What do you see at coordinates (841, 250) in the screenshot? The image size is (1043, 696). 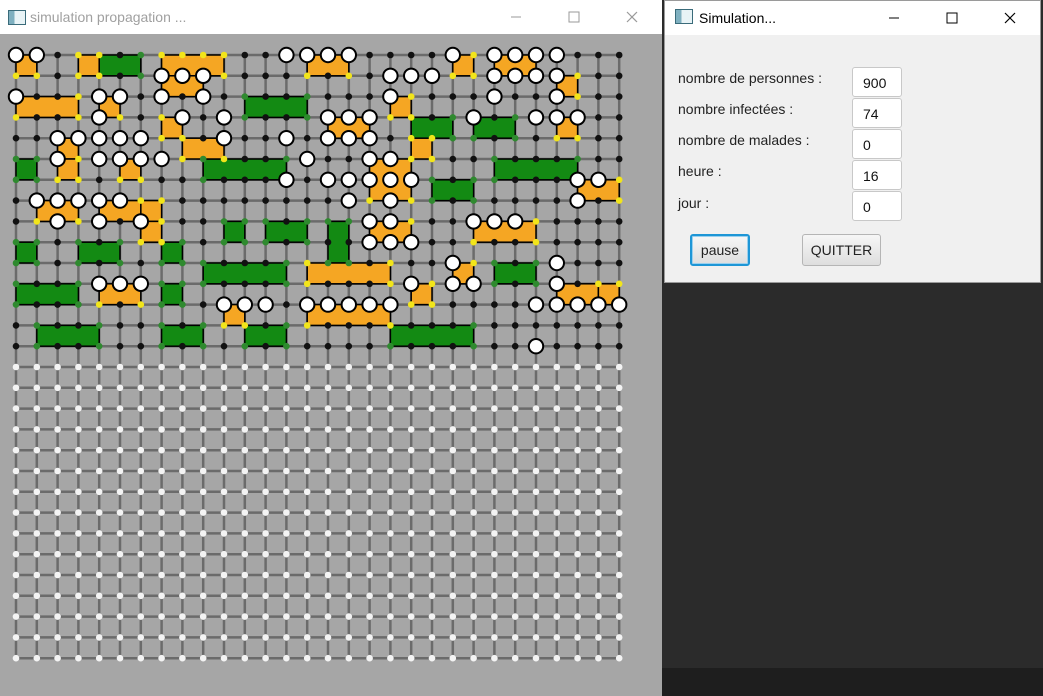 I see `quit-button: QUITTER` at bounding box center [841, 250].